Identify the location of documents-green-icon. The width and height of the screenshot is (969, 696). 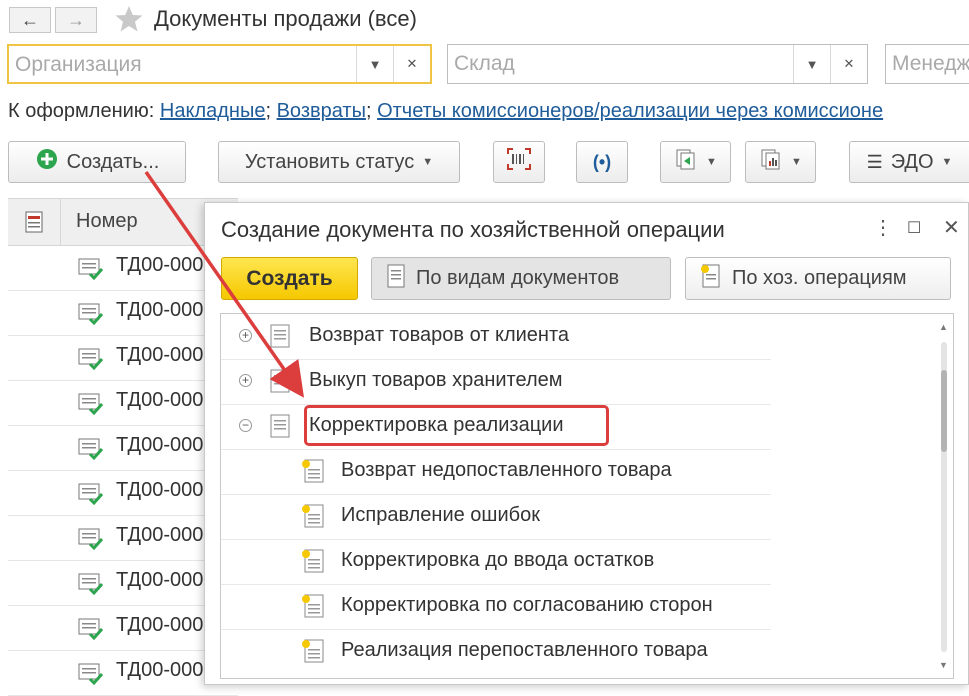
(686, 162).